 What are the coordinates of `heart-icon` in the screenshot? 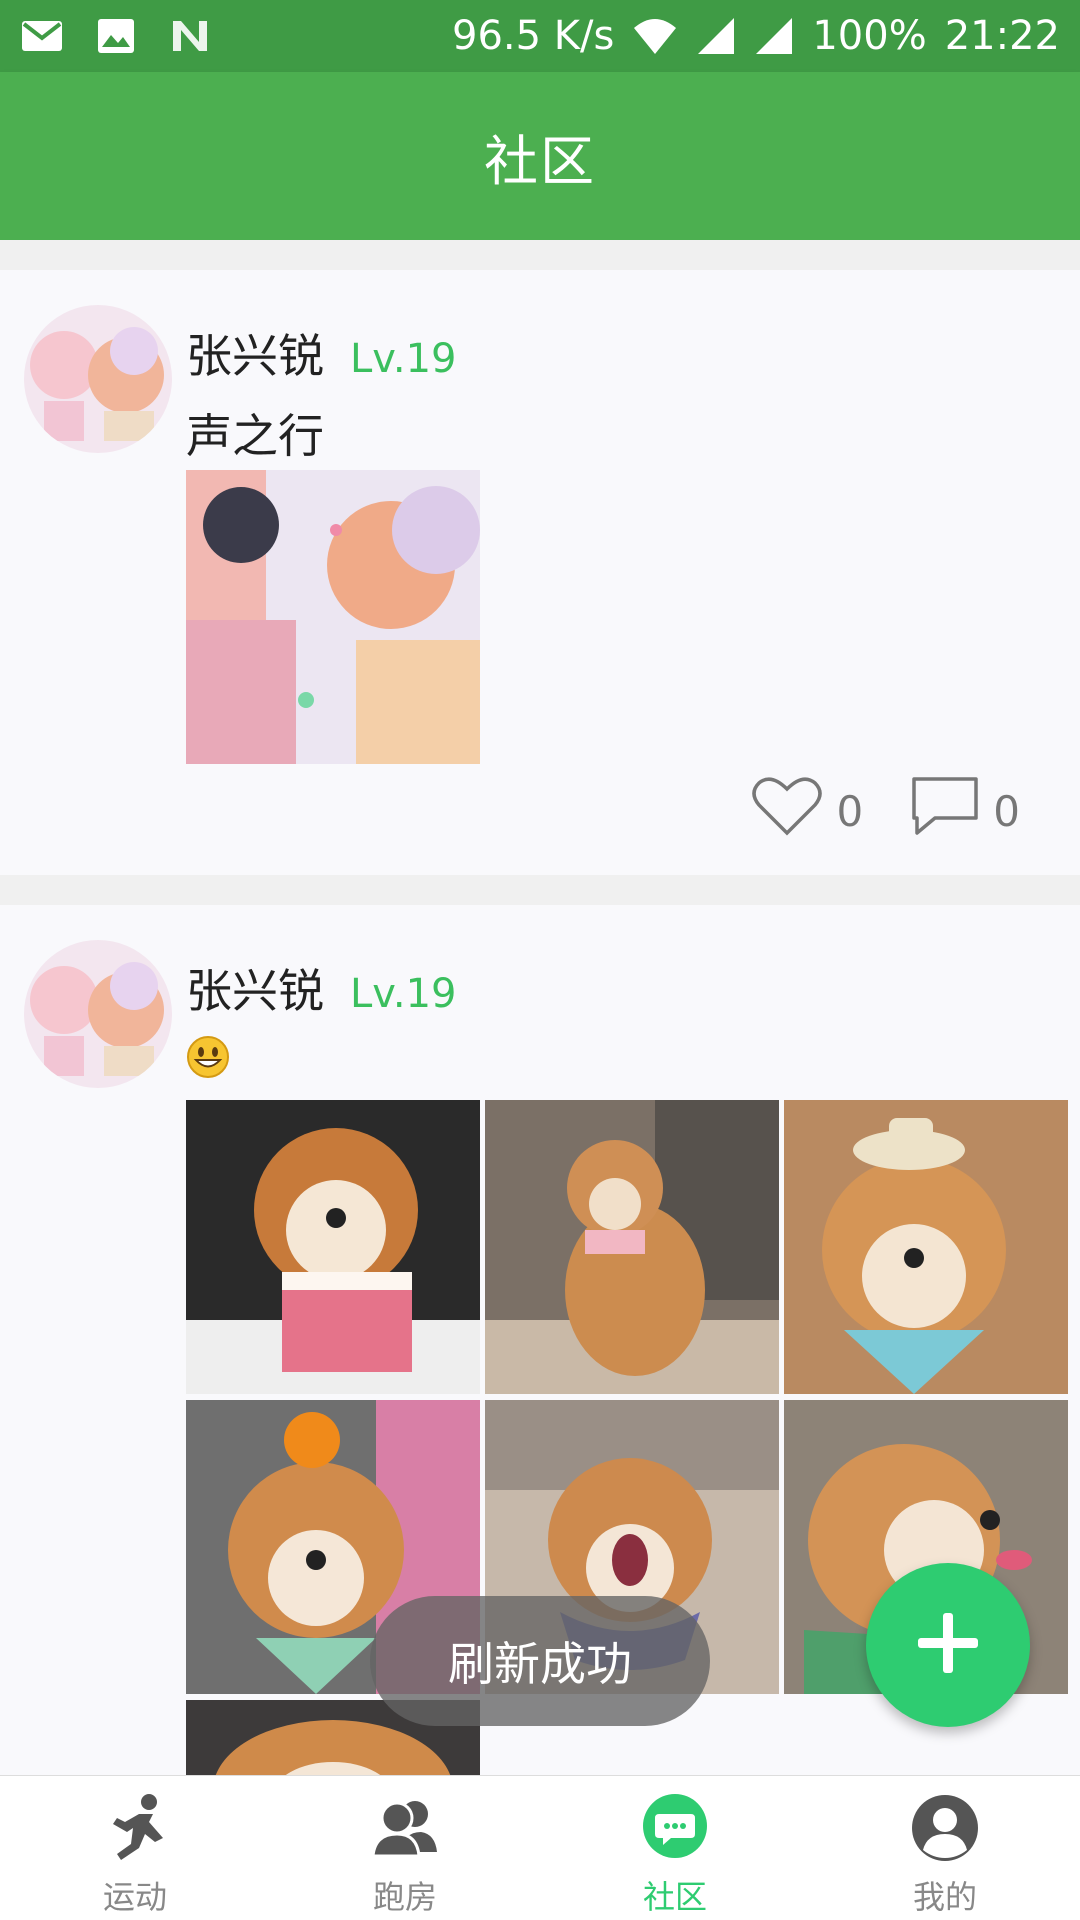 It's located at (787, 811).